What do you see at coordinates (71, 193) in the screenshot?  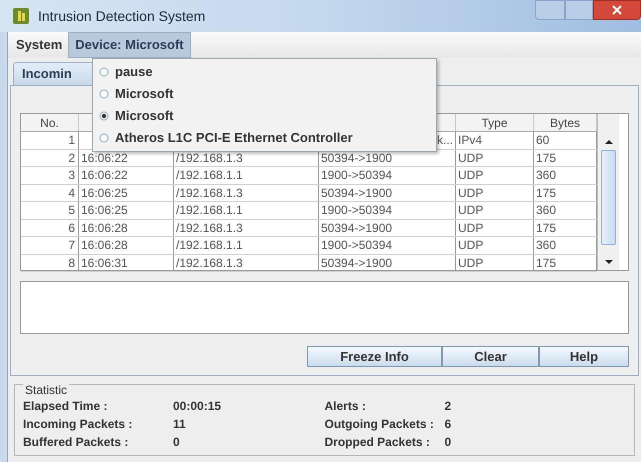 I see `table-cell-text: 4` at bounding box center [71, 193].